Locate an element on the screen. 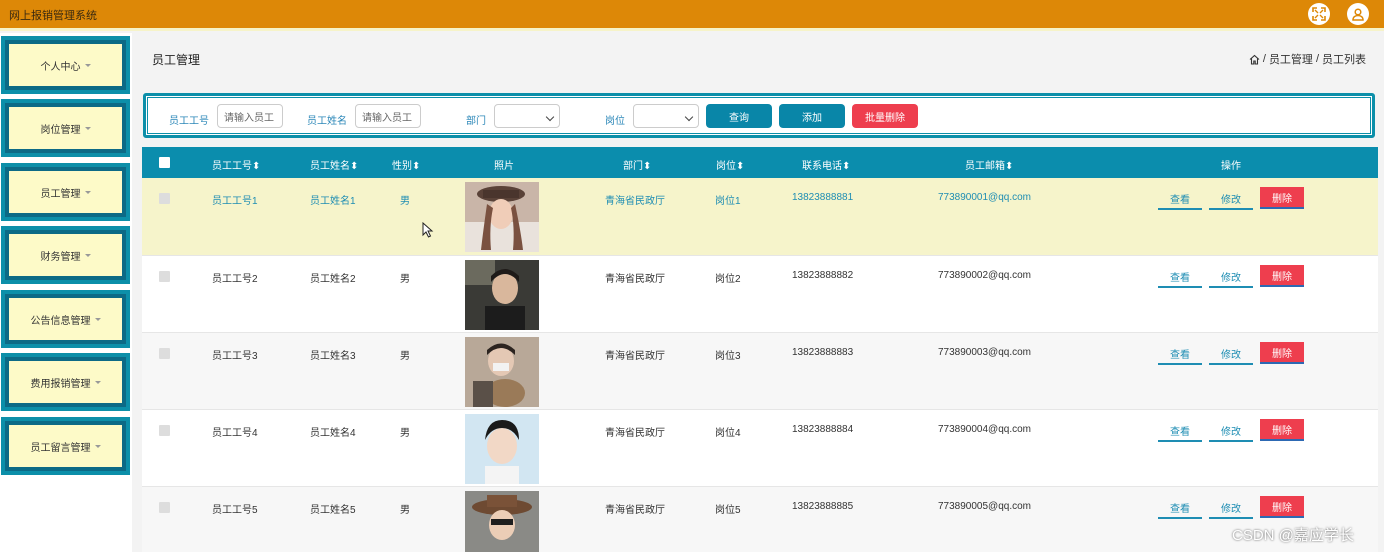  cell-emp-name: 员工姓名2 is located at coordinates (333, 279).